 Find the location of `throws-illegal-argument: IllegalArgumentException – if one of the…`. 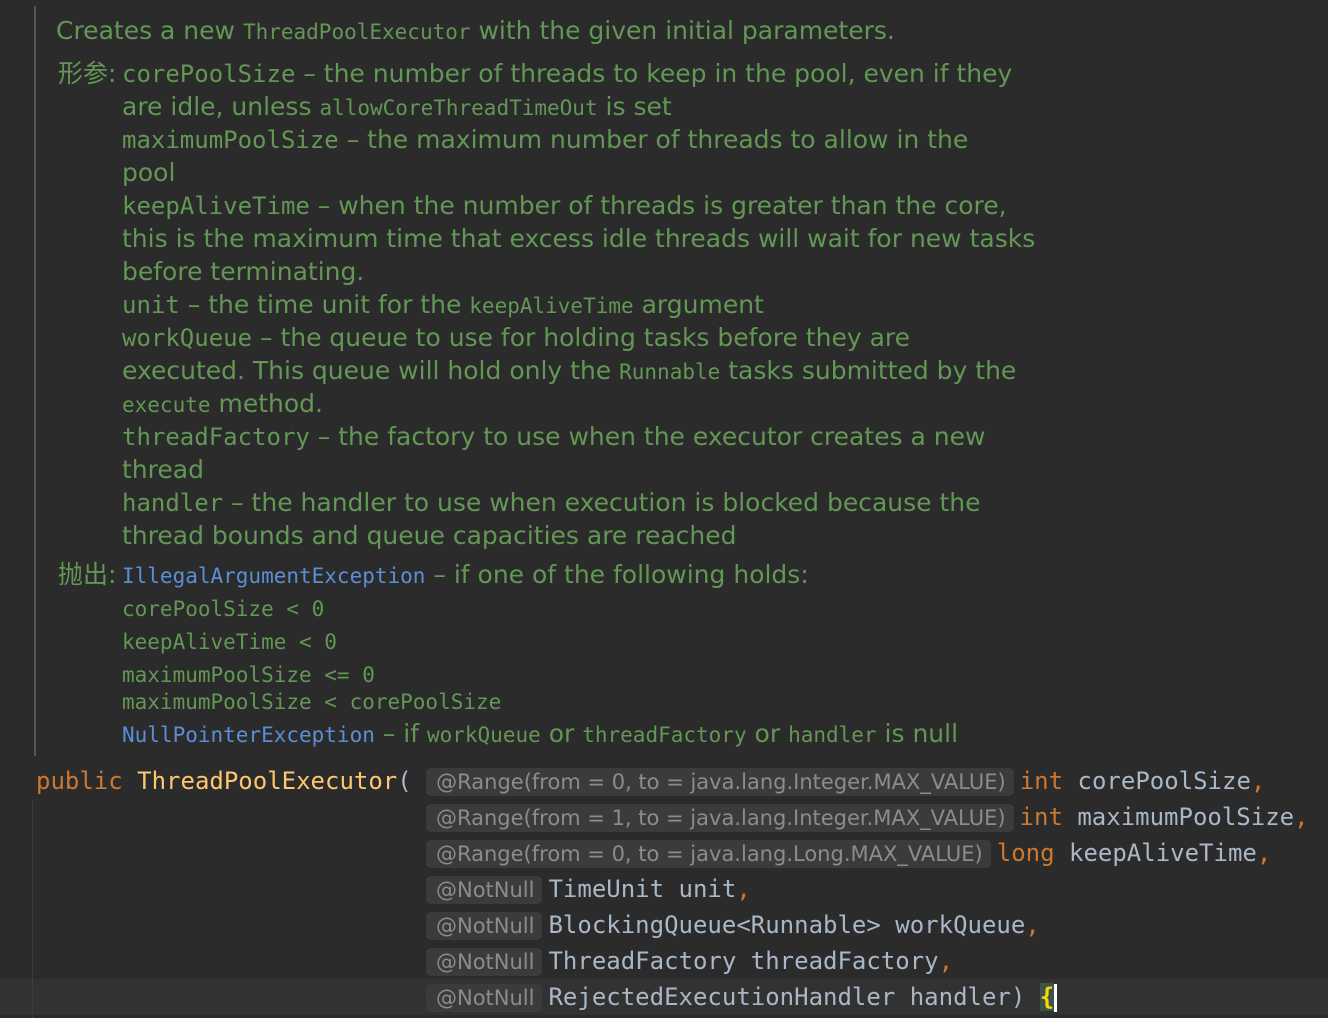

throws-illegal-argument: IllegalArgumentException – if one of the… is located at coordinates (465, 574).